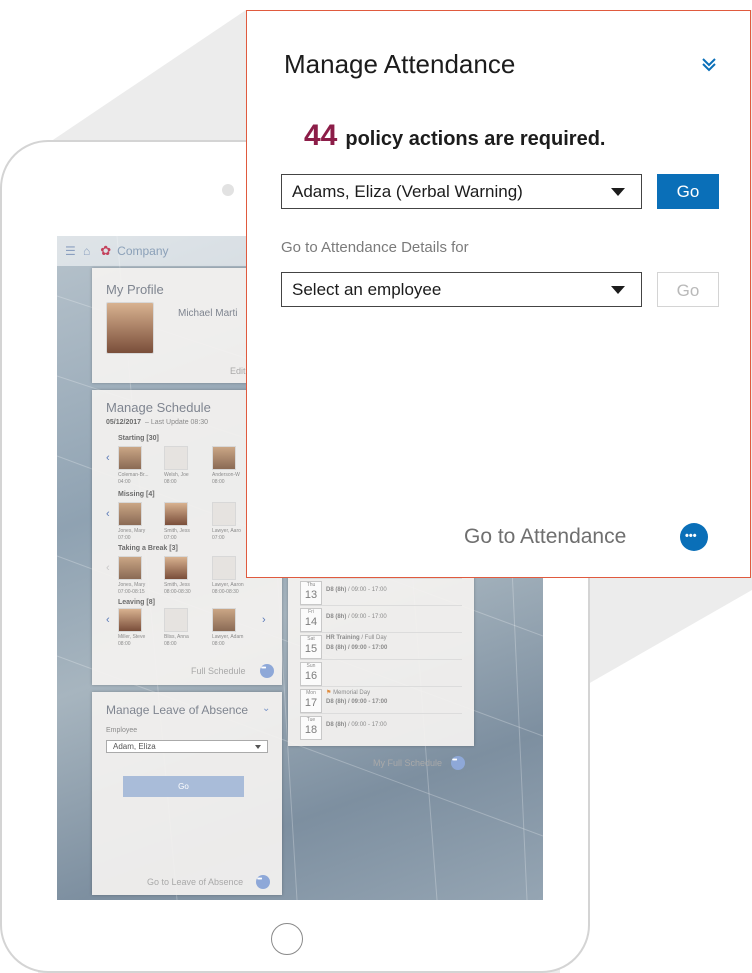 The image size is (752, 973). Describe the element at coordinates (148, 548) in the screenshot. I see `group-label: Taking a Break [3]` at that location.